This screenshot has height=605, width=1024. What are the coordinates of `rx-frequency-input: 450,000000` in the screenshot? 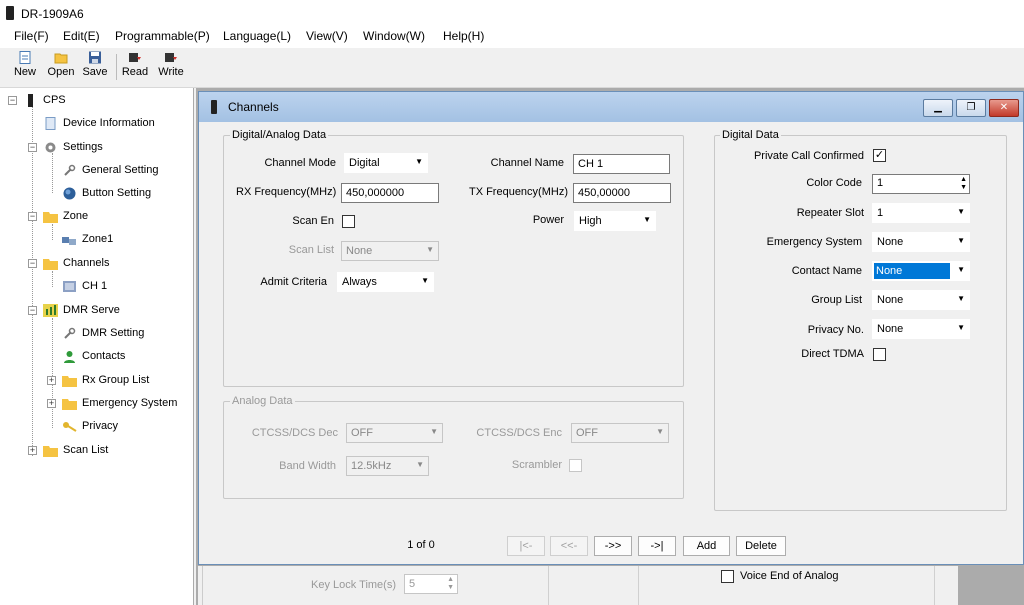 It's located at (390, 193).